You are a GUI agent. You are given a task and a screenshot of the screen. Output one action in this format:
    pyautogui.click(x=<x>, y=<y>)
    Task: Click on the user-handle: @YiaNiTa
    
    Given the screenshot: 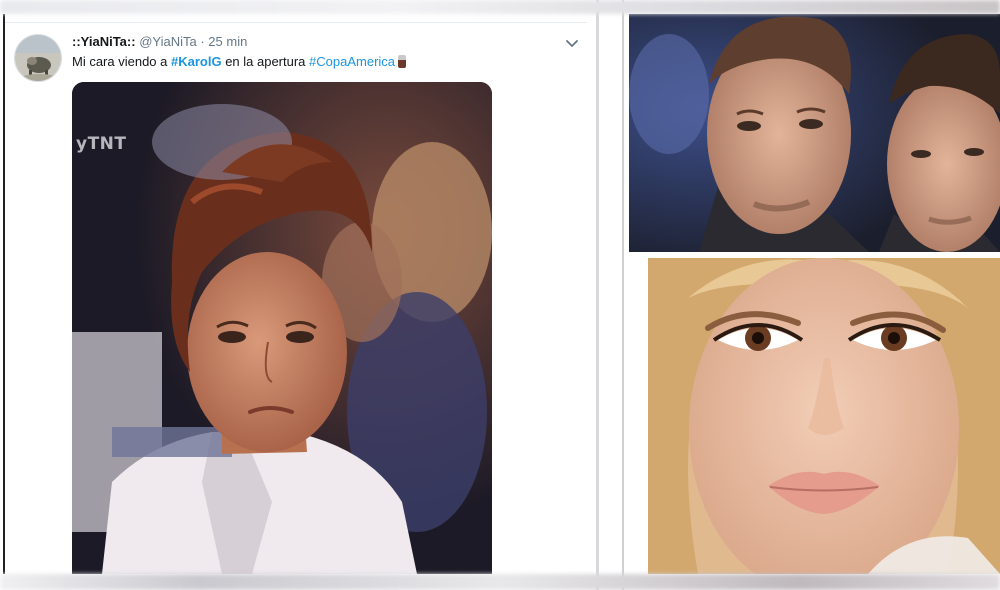 What is the action you would take?
    pyautogui.click(x=168, y=41)
    